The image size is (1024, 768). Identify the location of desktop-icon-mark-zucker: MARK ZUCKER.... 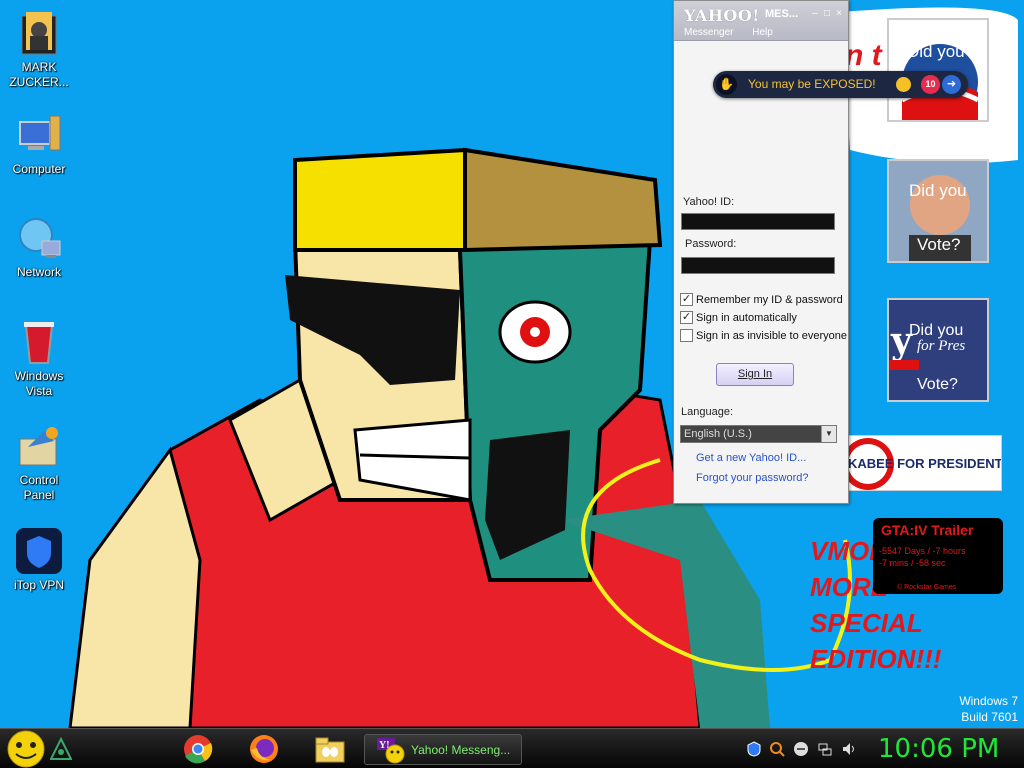
(39, 49).